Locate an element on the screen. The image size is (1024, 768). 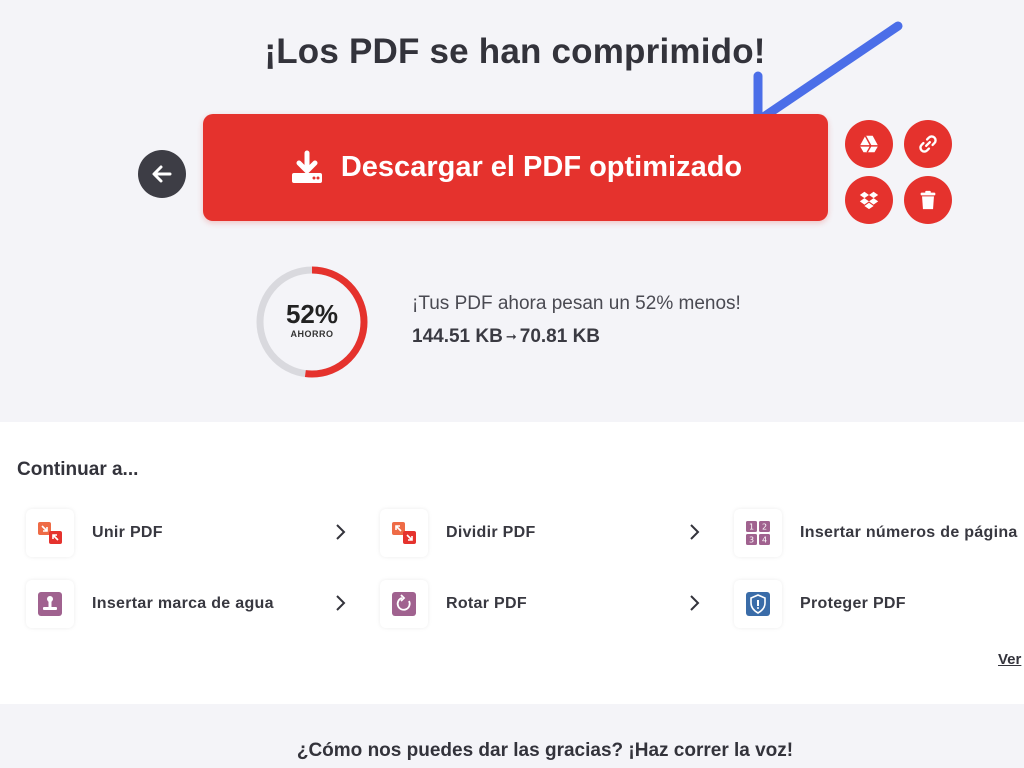
page-numbers-icon: 1 2 3 4 is located at coordinates (758, 533).